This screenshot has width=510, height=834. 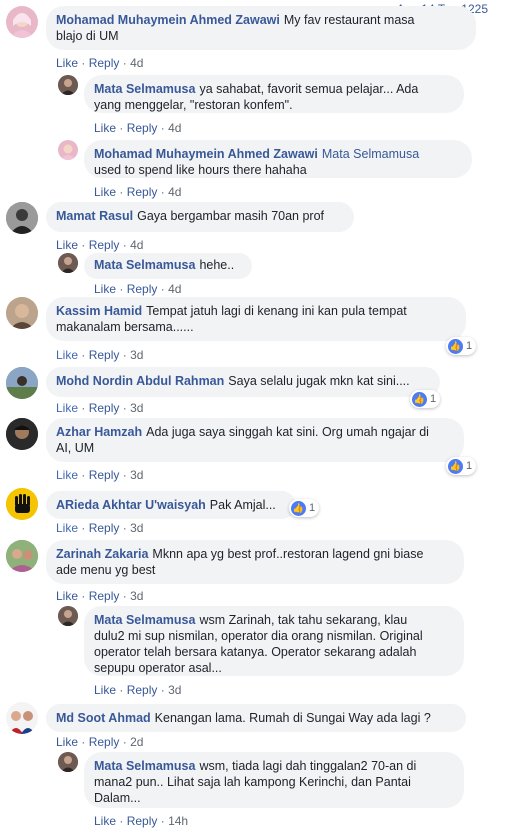 I want to click on comment-time: 14h, so click(x=178, y=821).